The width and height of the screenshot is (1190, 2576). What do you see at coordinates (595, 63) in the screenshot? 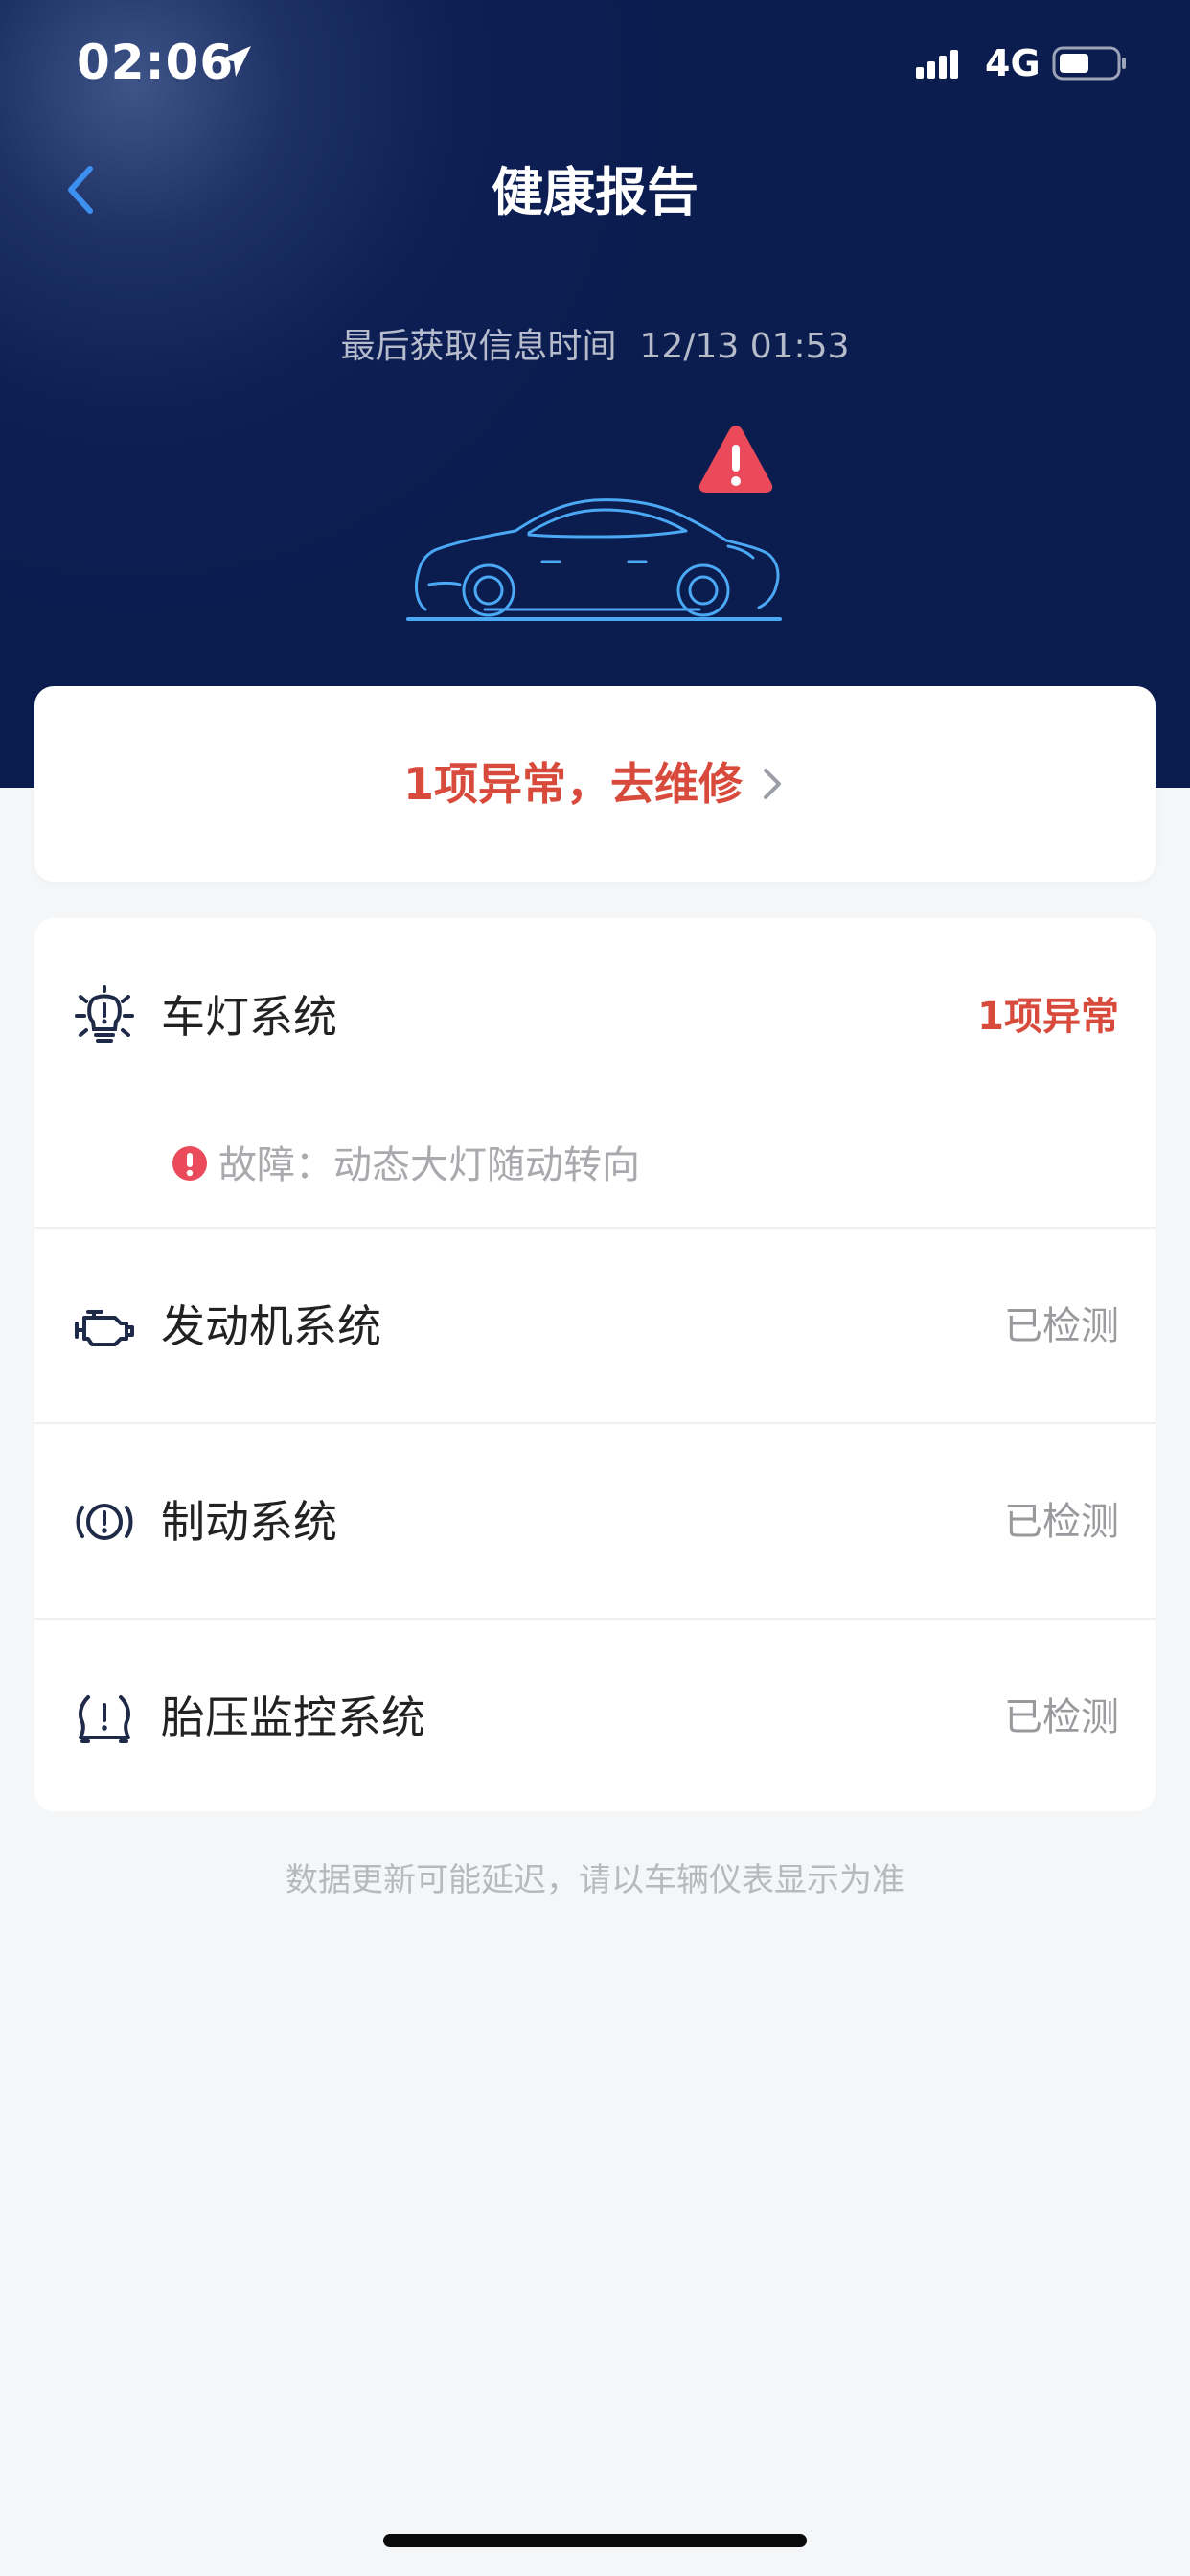
I see `status-bar: 02:06 4G` at bounding box center [595, 63].